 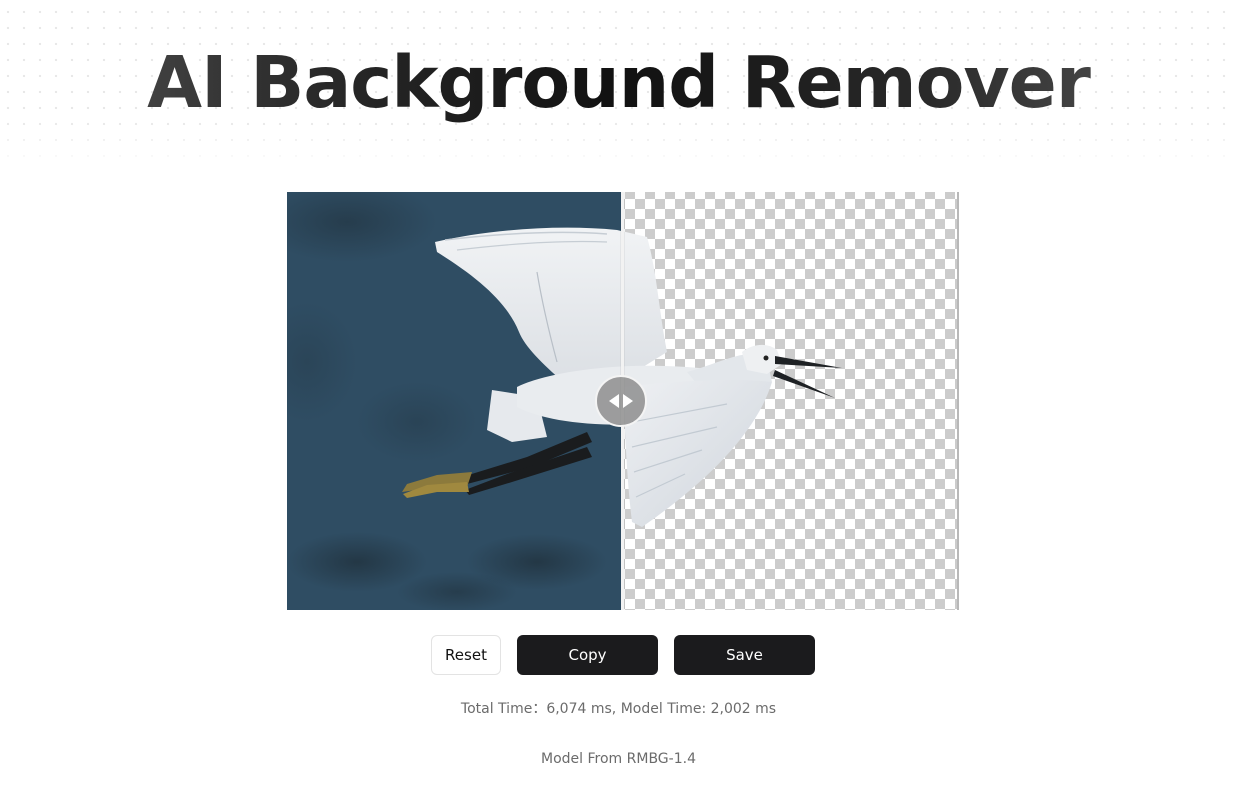 I want to click on save-button: Save, so click(x=744, y=655).